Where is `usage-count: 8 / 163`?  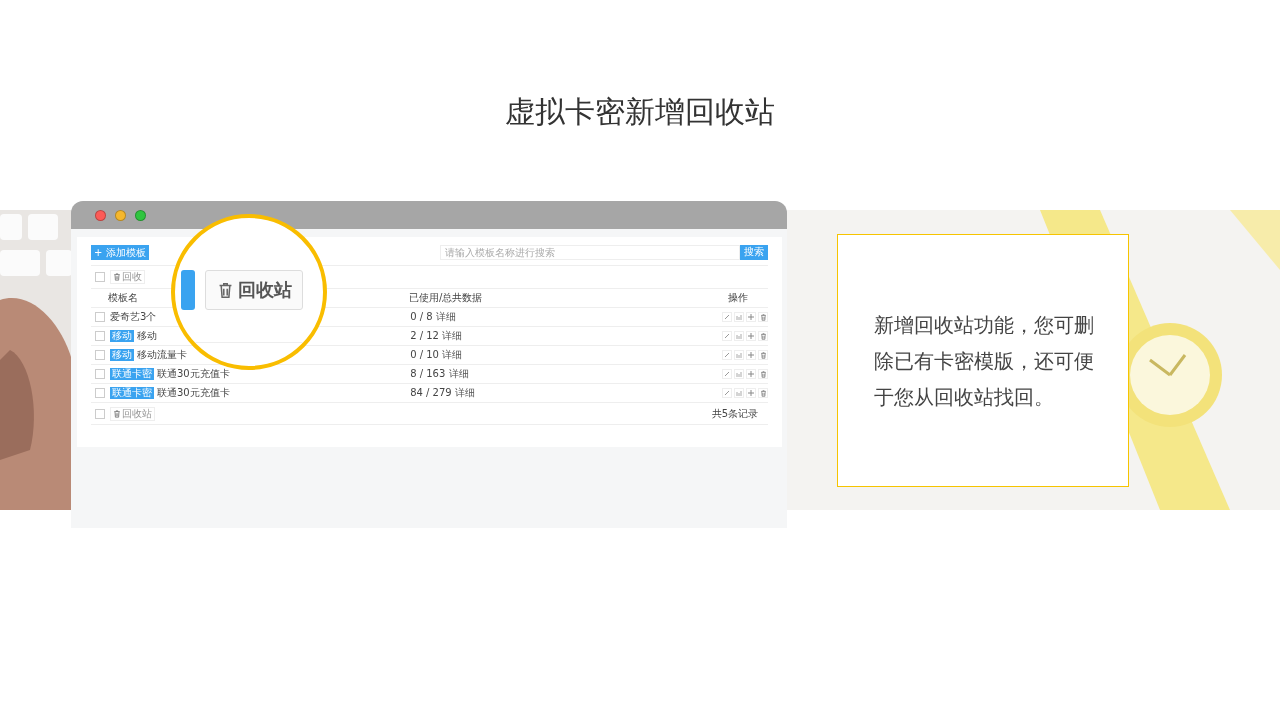 usage-count: 8 / 163 is located at coordinates (428, 373).